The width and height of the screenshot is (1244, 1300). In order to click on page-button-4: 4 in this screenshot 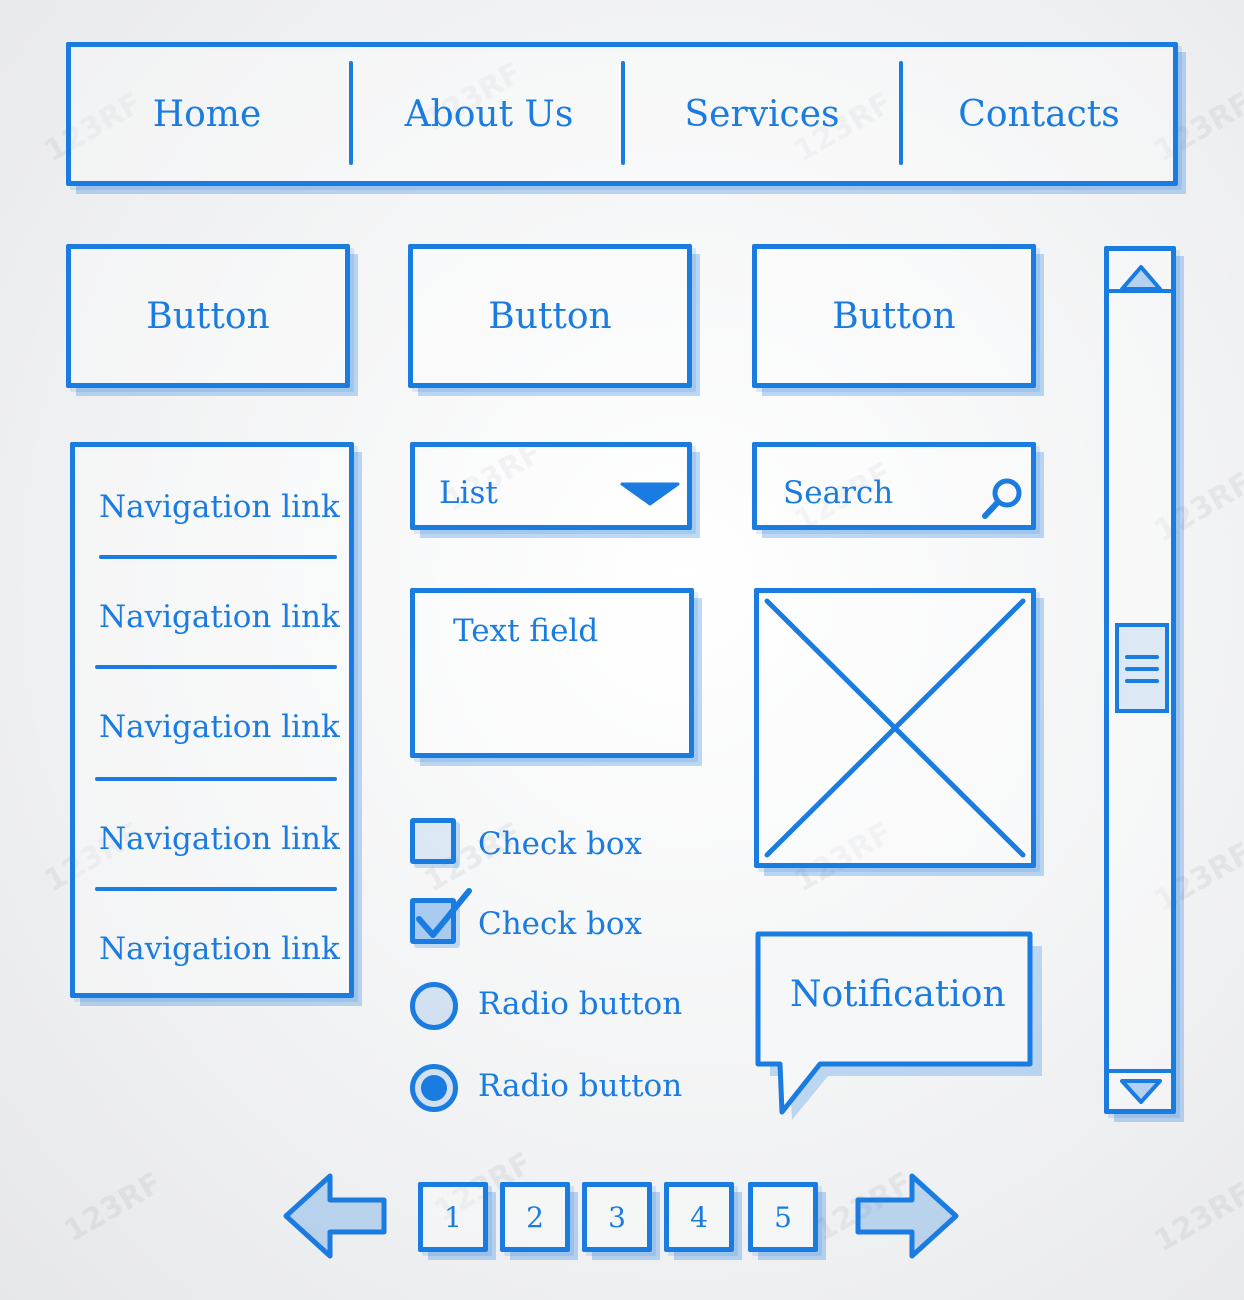, I will do `click(699, 1217)`.